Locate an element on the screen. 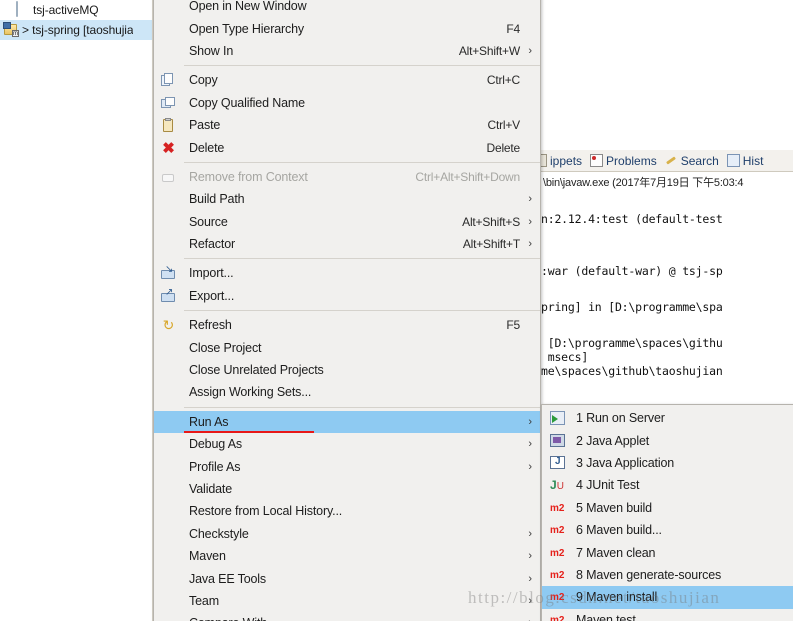 Image resolution: width=793 pixels, height=621 pixels. menu-item-copy-qualified-name: Copy Qualified Name › is located at coordinates (347, 103).